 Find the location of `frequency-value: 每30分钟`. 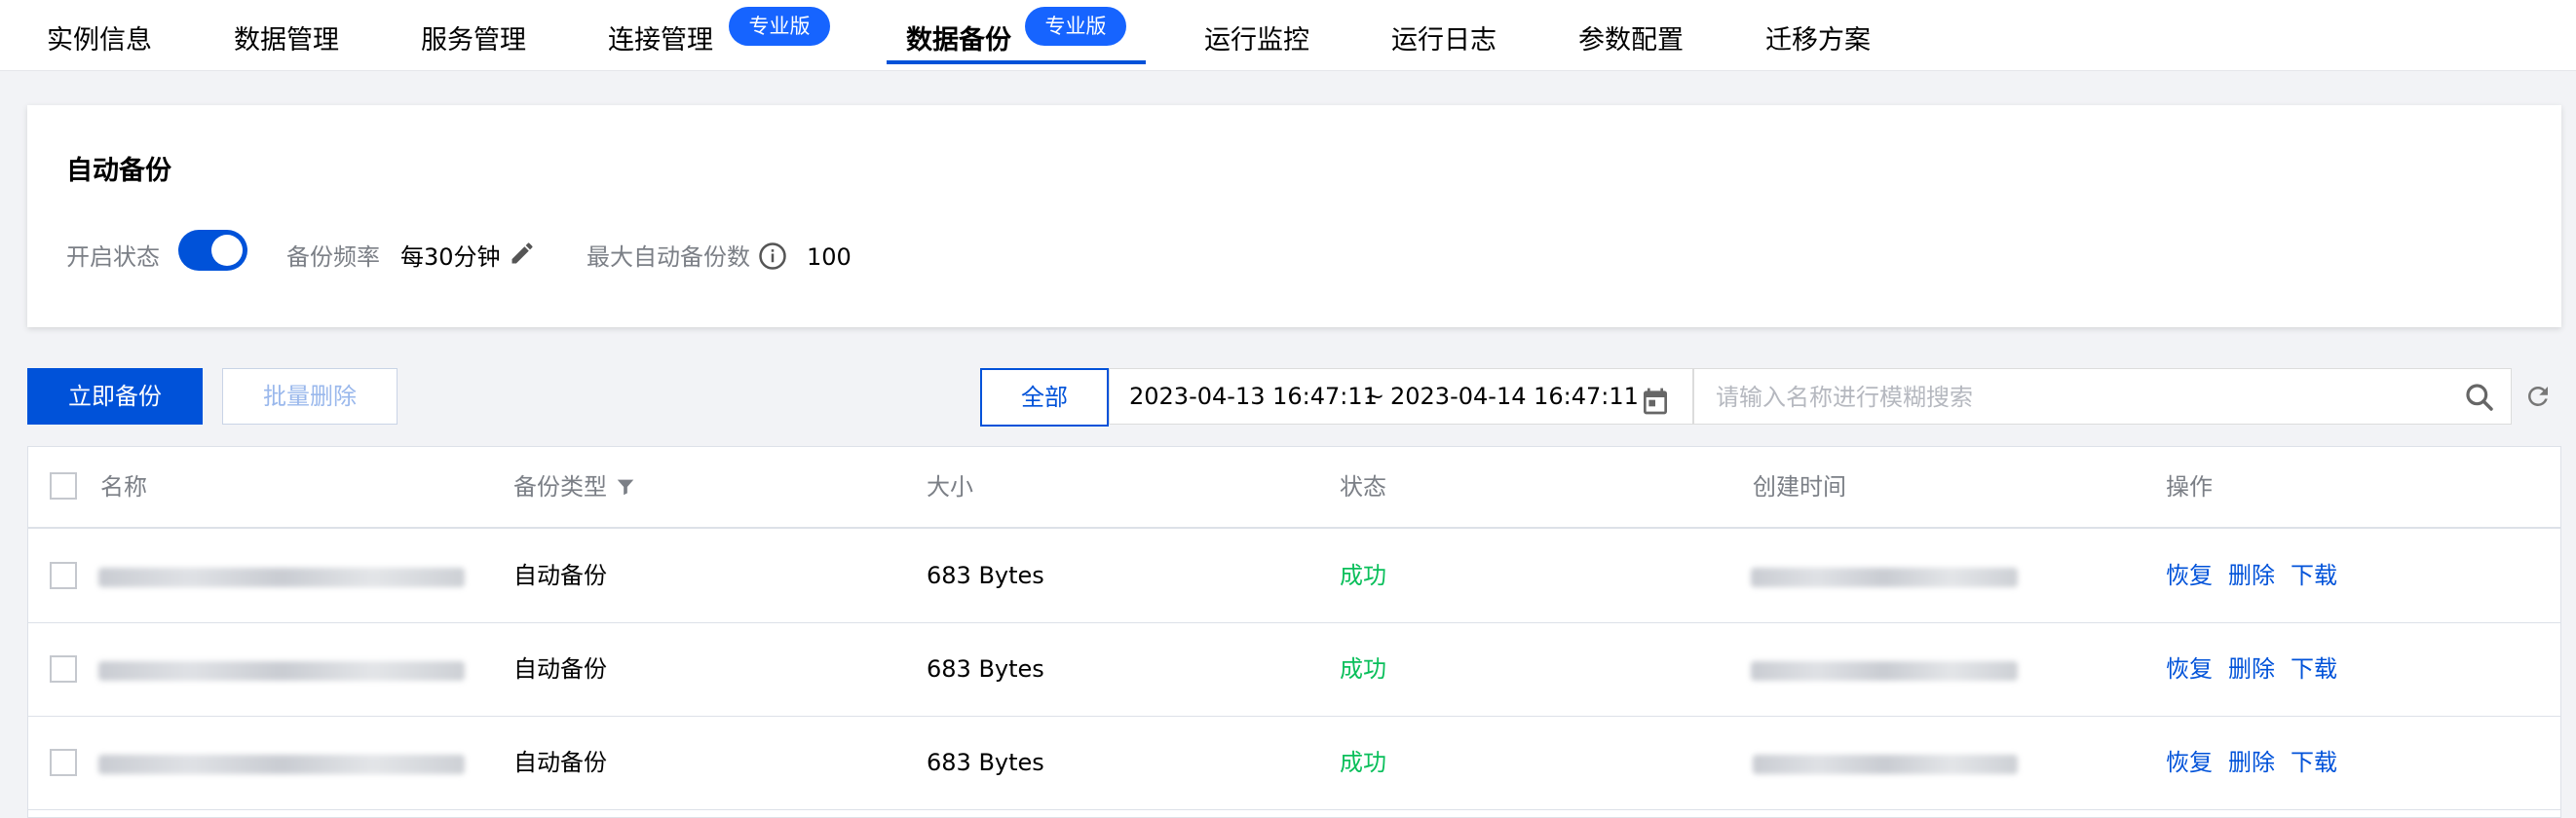

frequency-value: 每30分钟 is located at coordinates (450, 257).